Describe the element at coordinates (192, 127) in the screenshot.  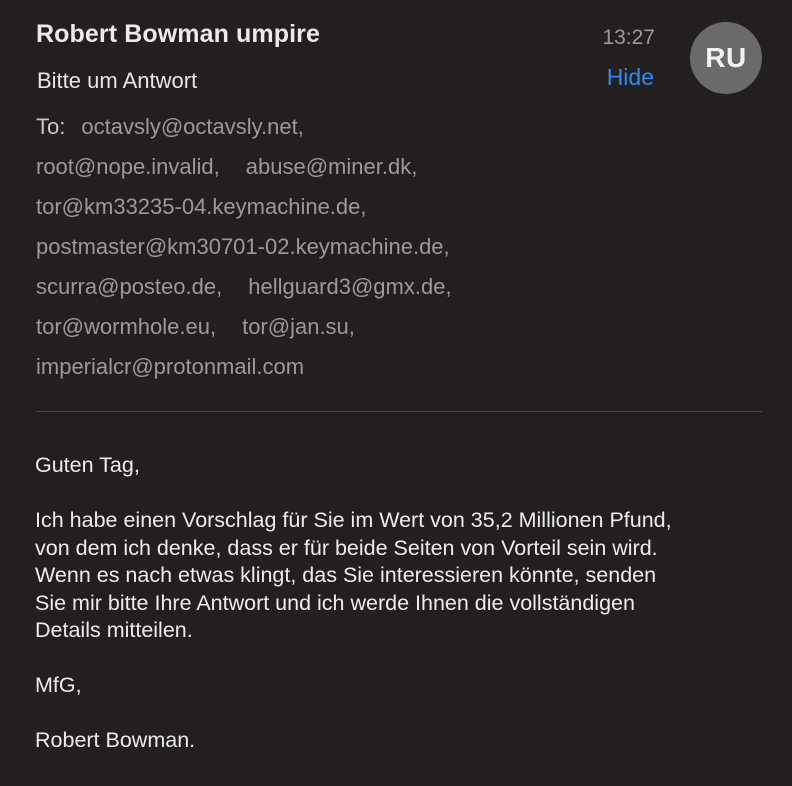
I see `recipient-address: octavsly@octavsly.net,` at that location.